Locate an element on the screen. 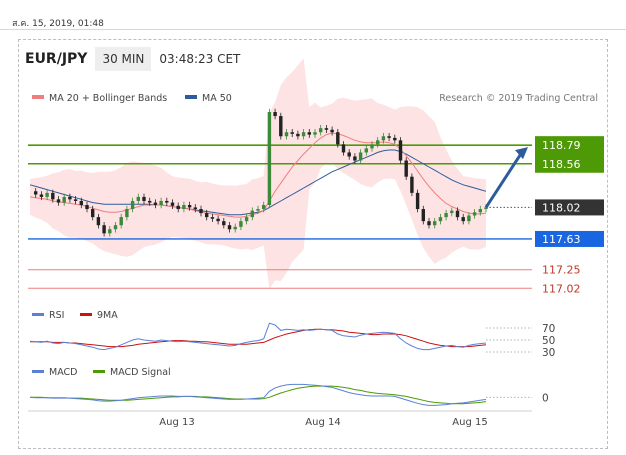 Image resolution: width=626 pixels, height=455 pixels. rsi-9ma-line is located at coordinates (258, 338).